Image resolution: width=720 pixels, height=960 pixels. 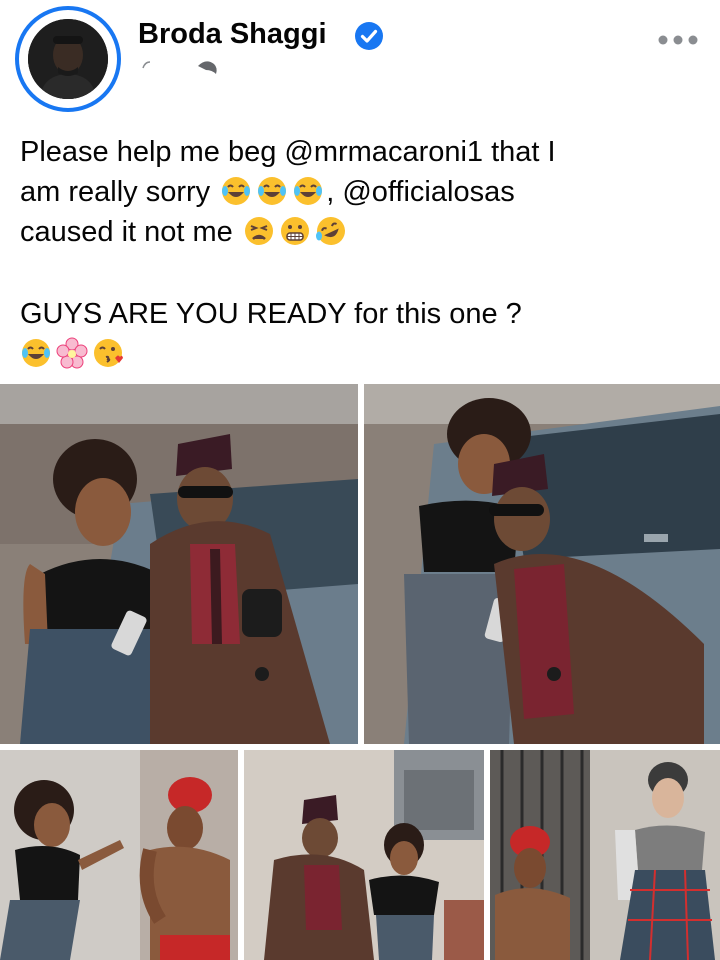 I want to click on cherry-blossom-icon, so click(x=72, y=353).